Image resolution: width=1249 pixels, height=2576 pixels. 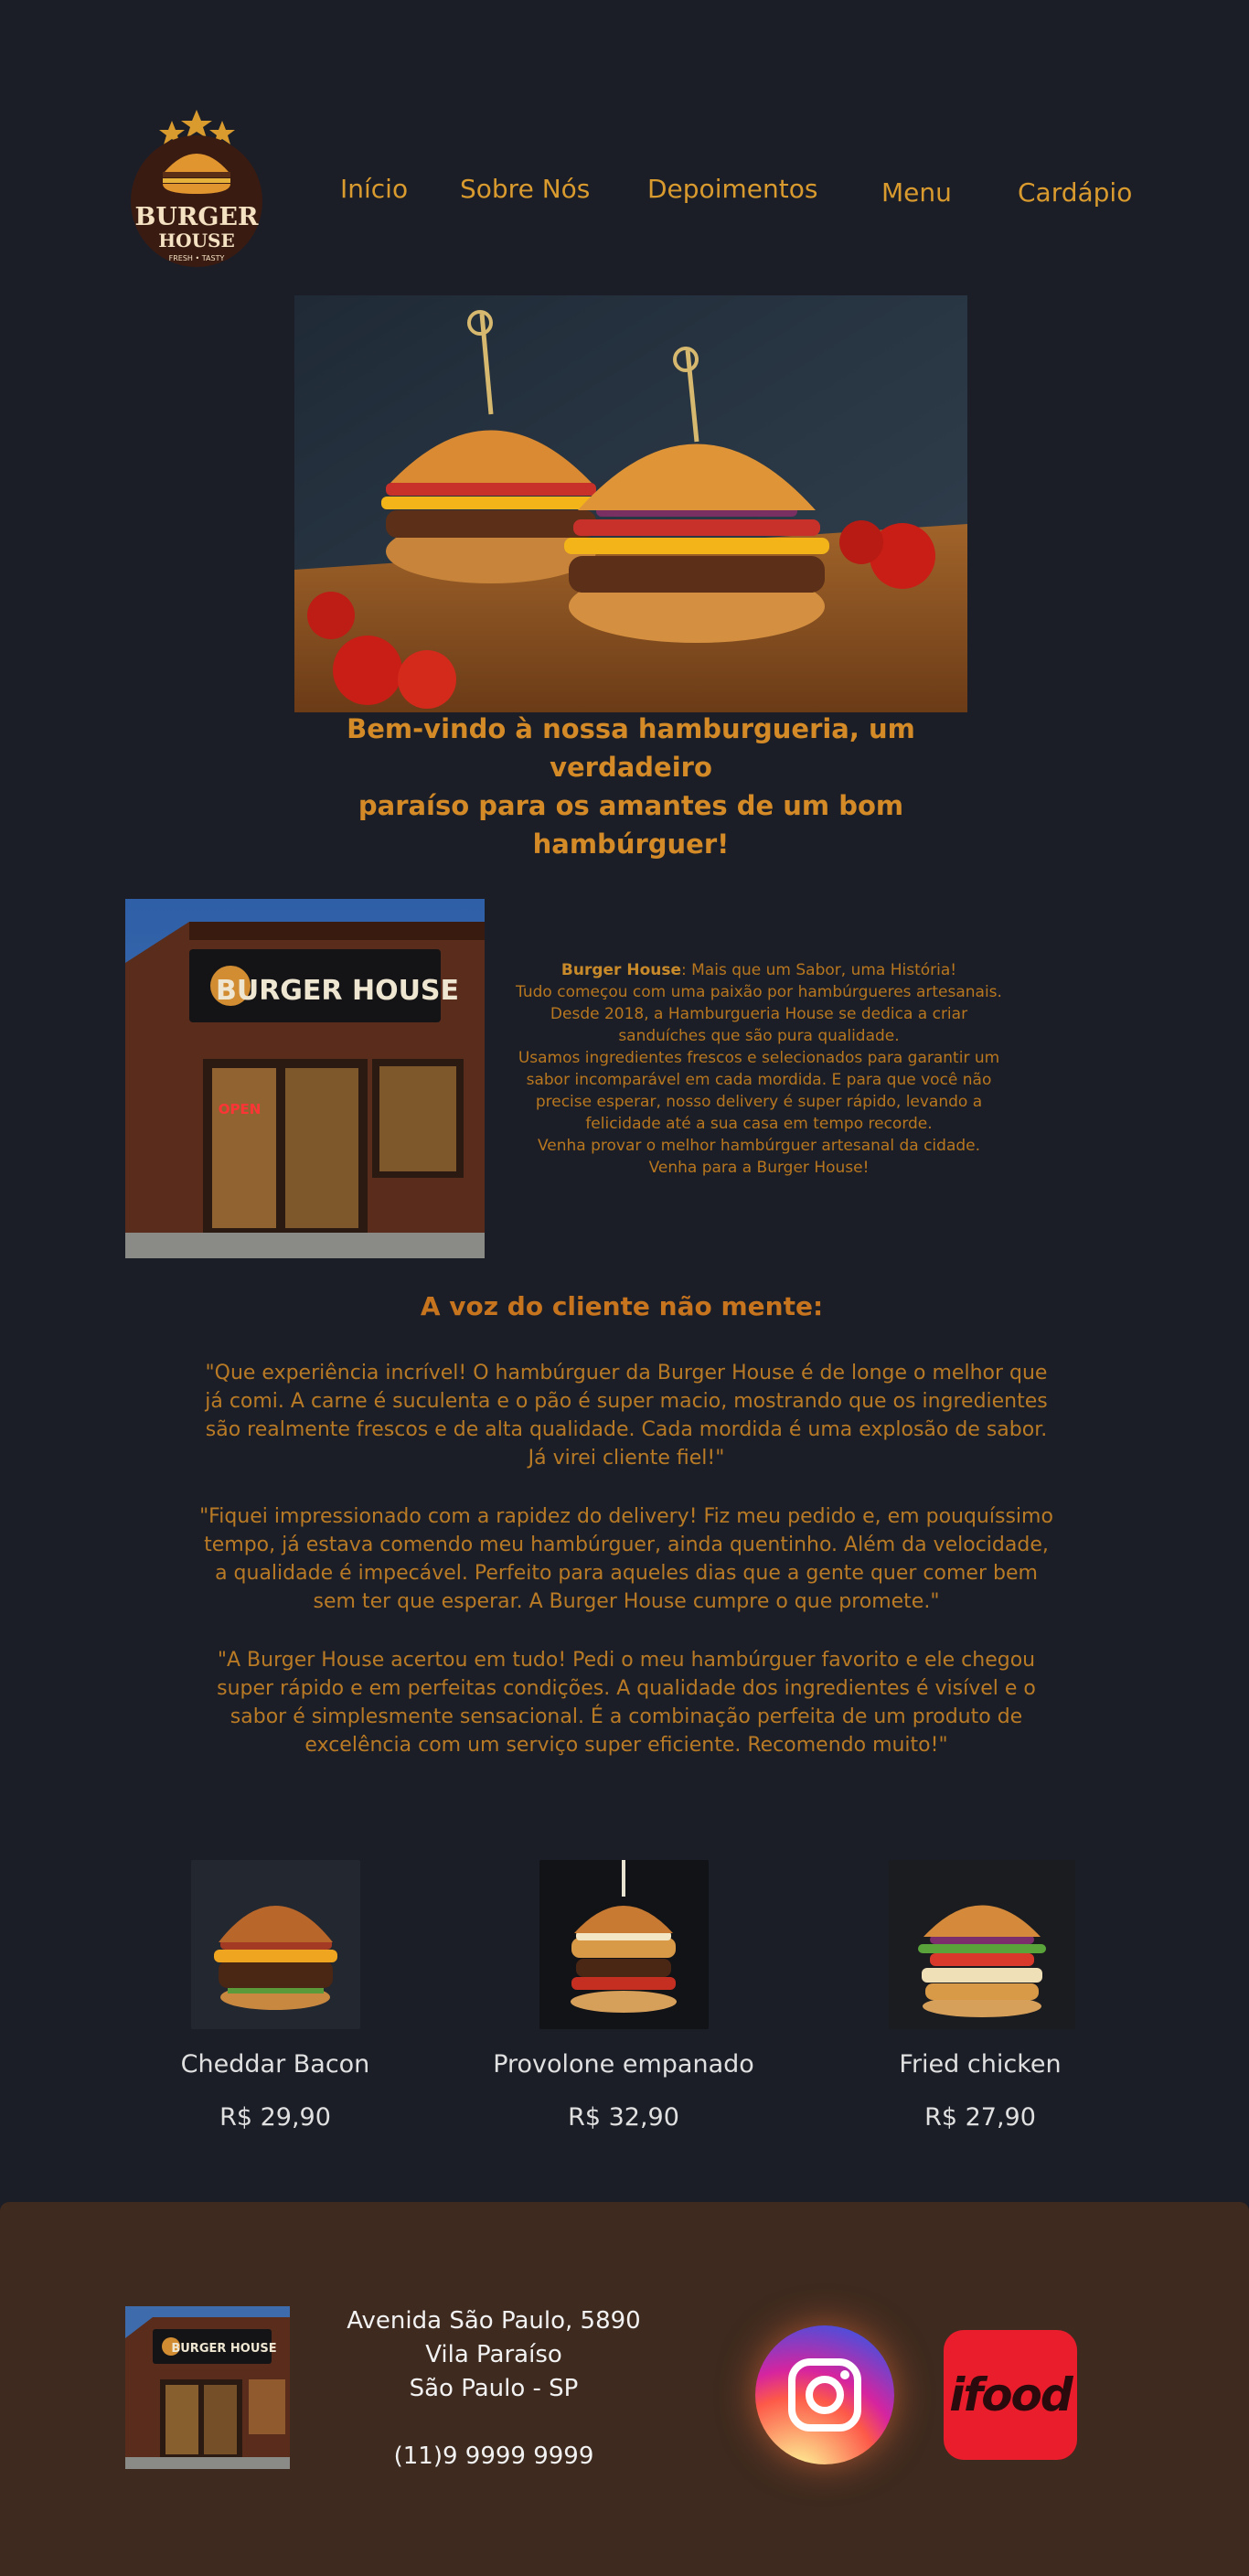 I want to click on ifood-logo-icon: ifood, so click(x=1011, y=2394).